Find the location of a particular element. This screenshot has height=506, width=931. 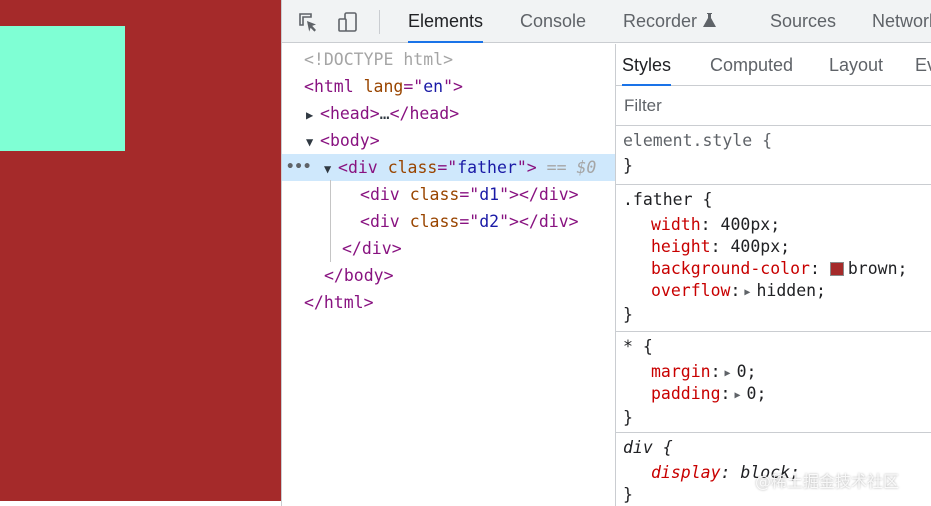

head-close-tag: head is located at coordinates (429, 113).